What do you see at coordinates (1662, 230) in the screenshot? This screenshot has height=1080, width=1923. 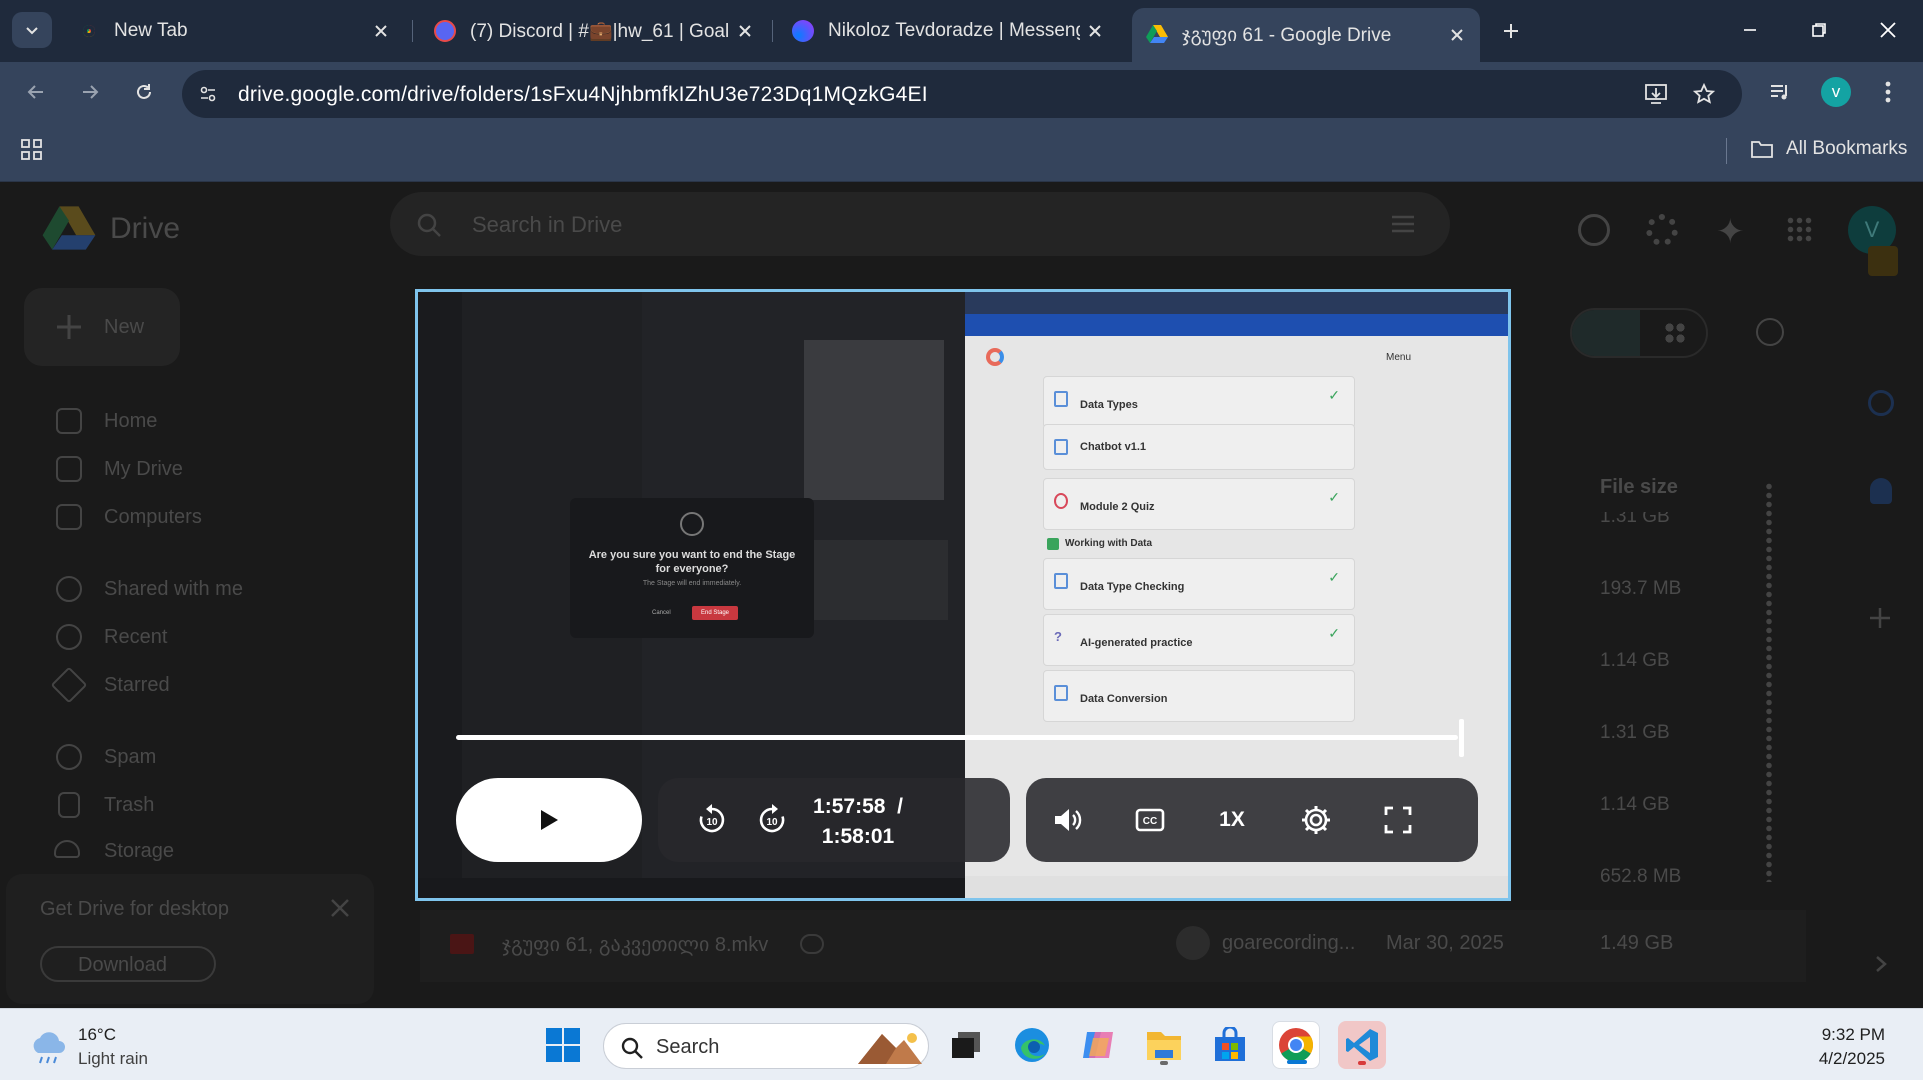 I see `settings-icon` at bounding box center [1662, 230].